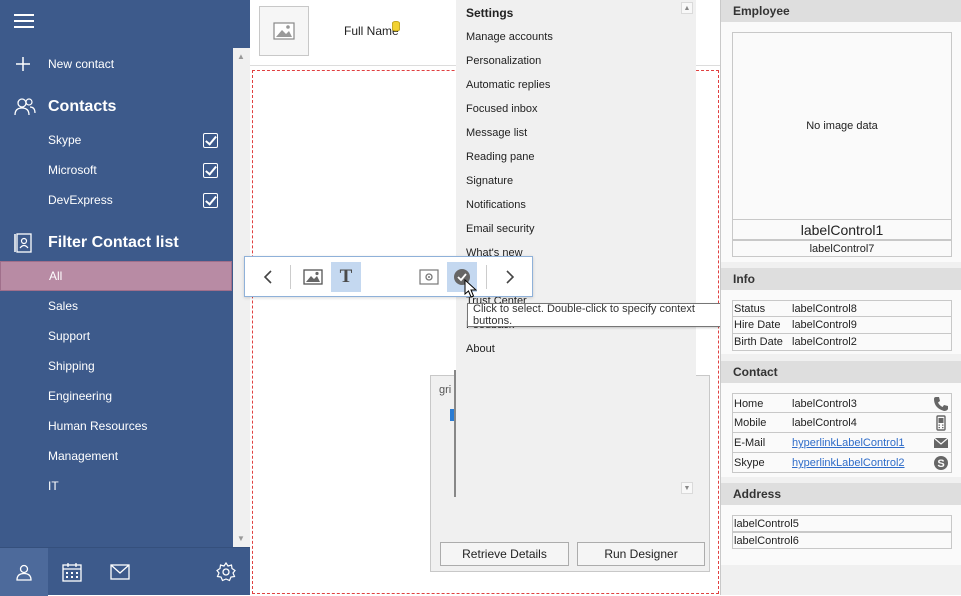  What do you see at coordinates (500, 229) in the screenshot?
I see `menu-item-email-security: Email security` at bounding box center [500, 229].